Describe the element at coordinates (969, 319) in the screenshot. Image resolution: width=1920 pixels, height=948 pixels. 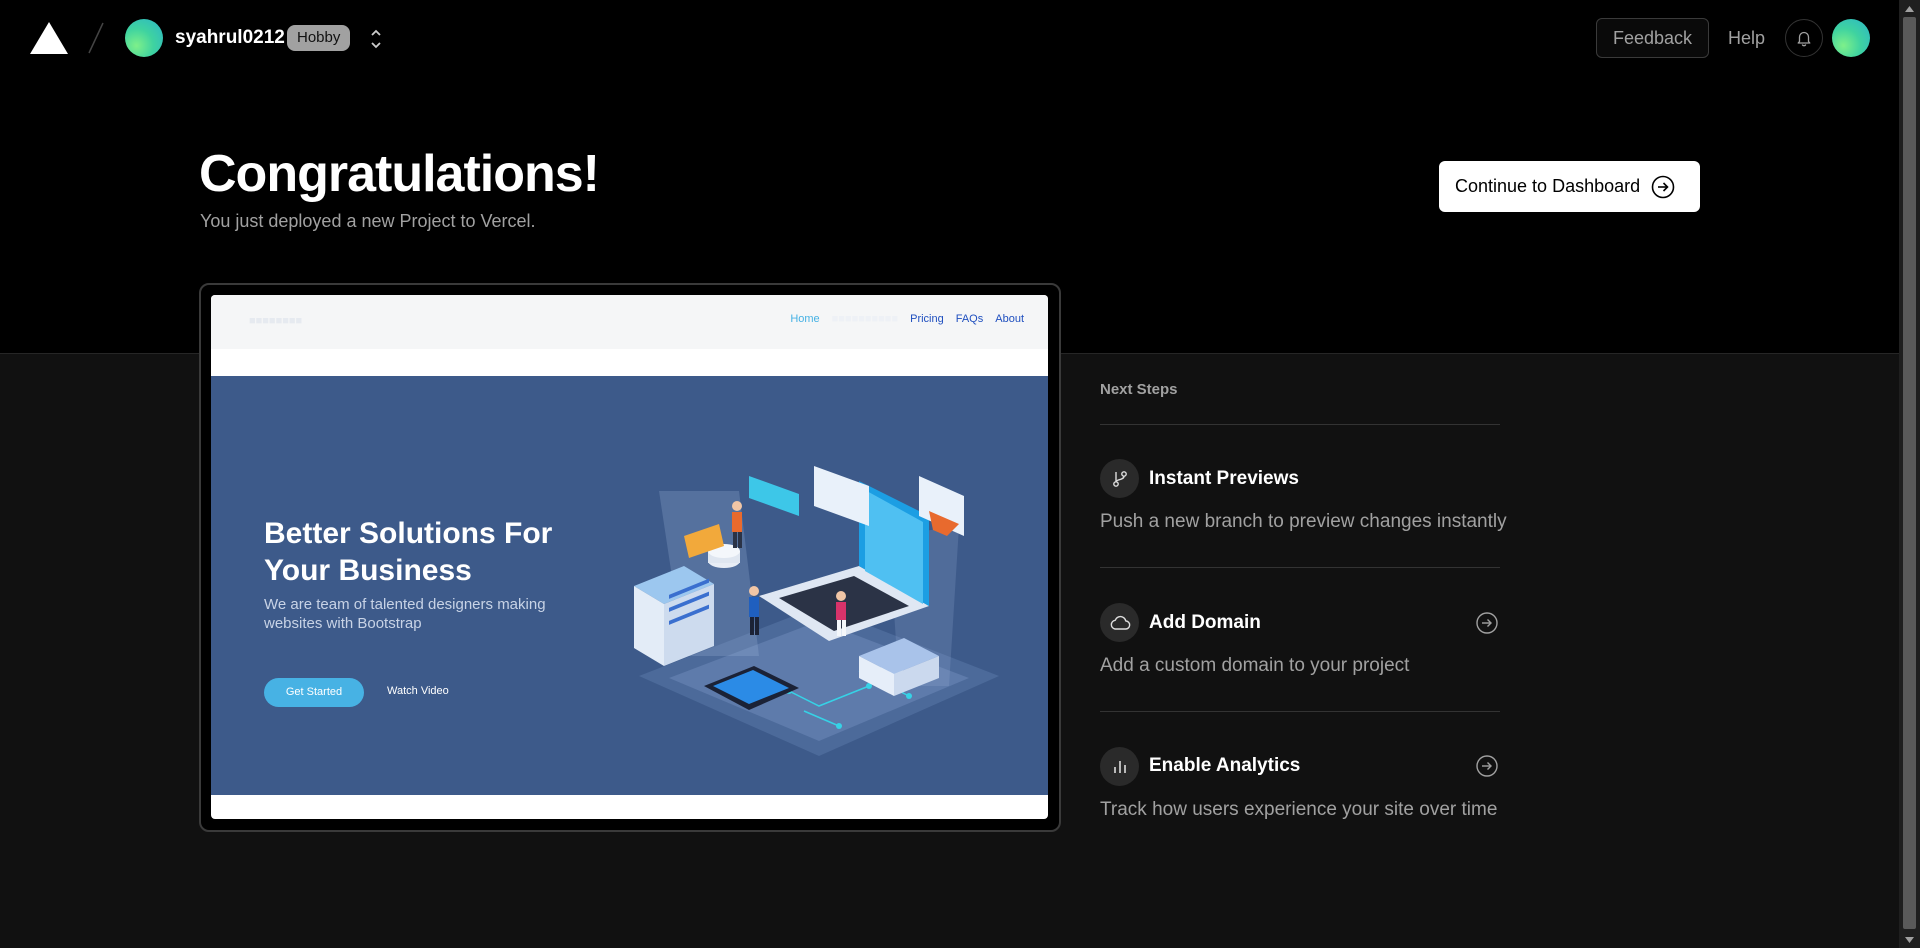
I see `preview-nav-link: FAQs` at that location.